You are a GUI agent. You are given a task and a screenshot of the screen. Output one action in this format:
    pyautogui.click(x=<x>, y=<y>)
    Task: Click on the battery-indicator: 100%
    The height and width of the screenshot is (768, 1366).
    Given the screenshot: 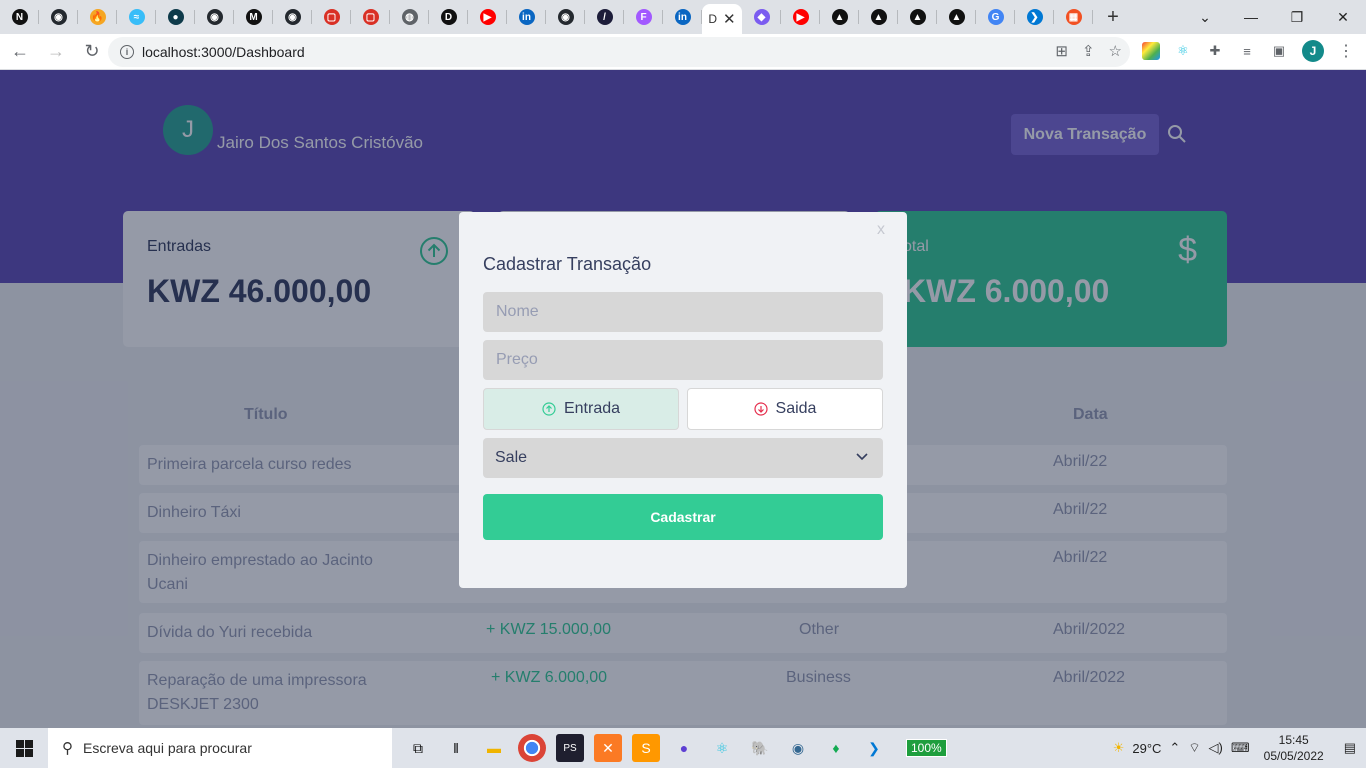 What is the action you would take?
    pyautogui.click(x=926, y=748)
    